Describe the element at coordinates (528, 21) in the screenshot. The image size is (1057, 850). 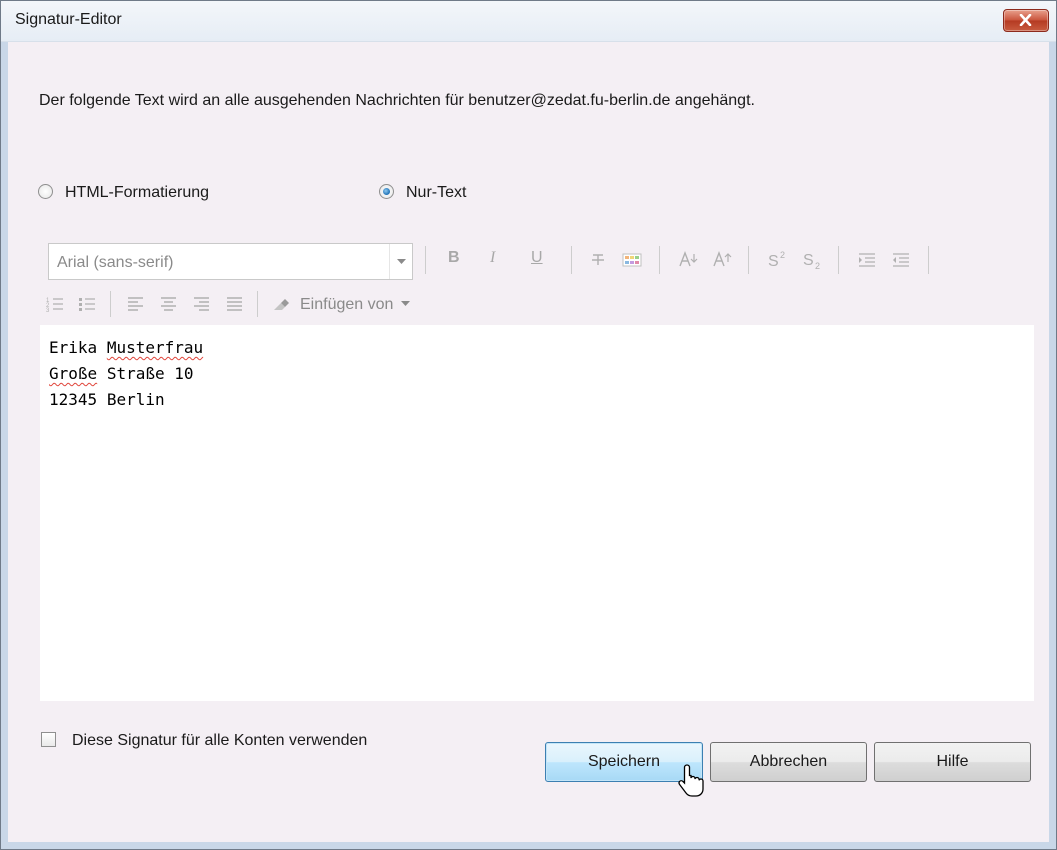
I see `title-bar: Signatur-Editor` at that location.